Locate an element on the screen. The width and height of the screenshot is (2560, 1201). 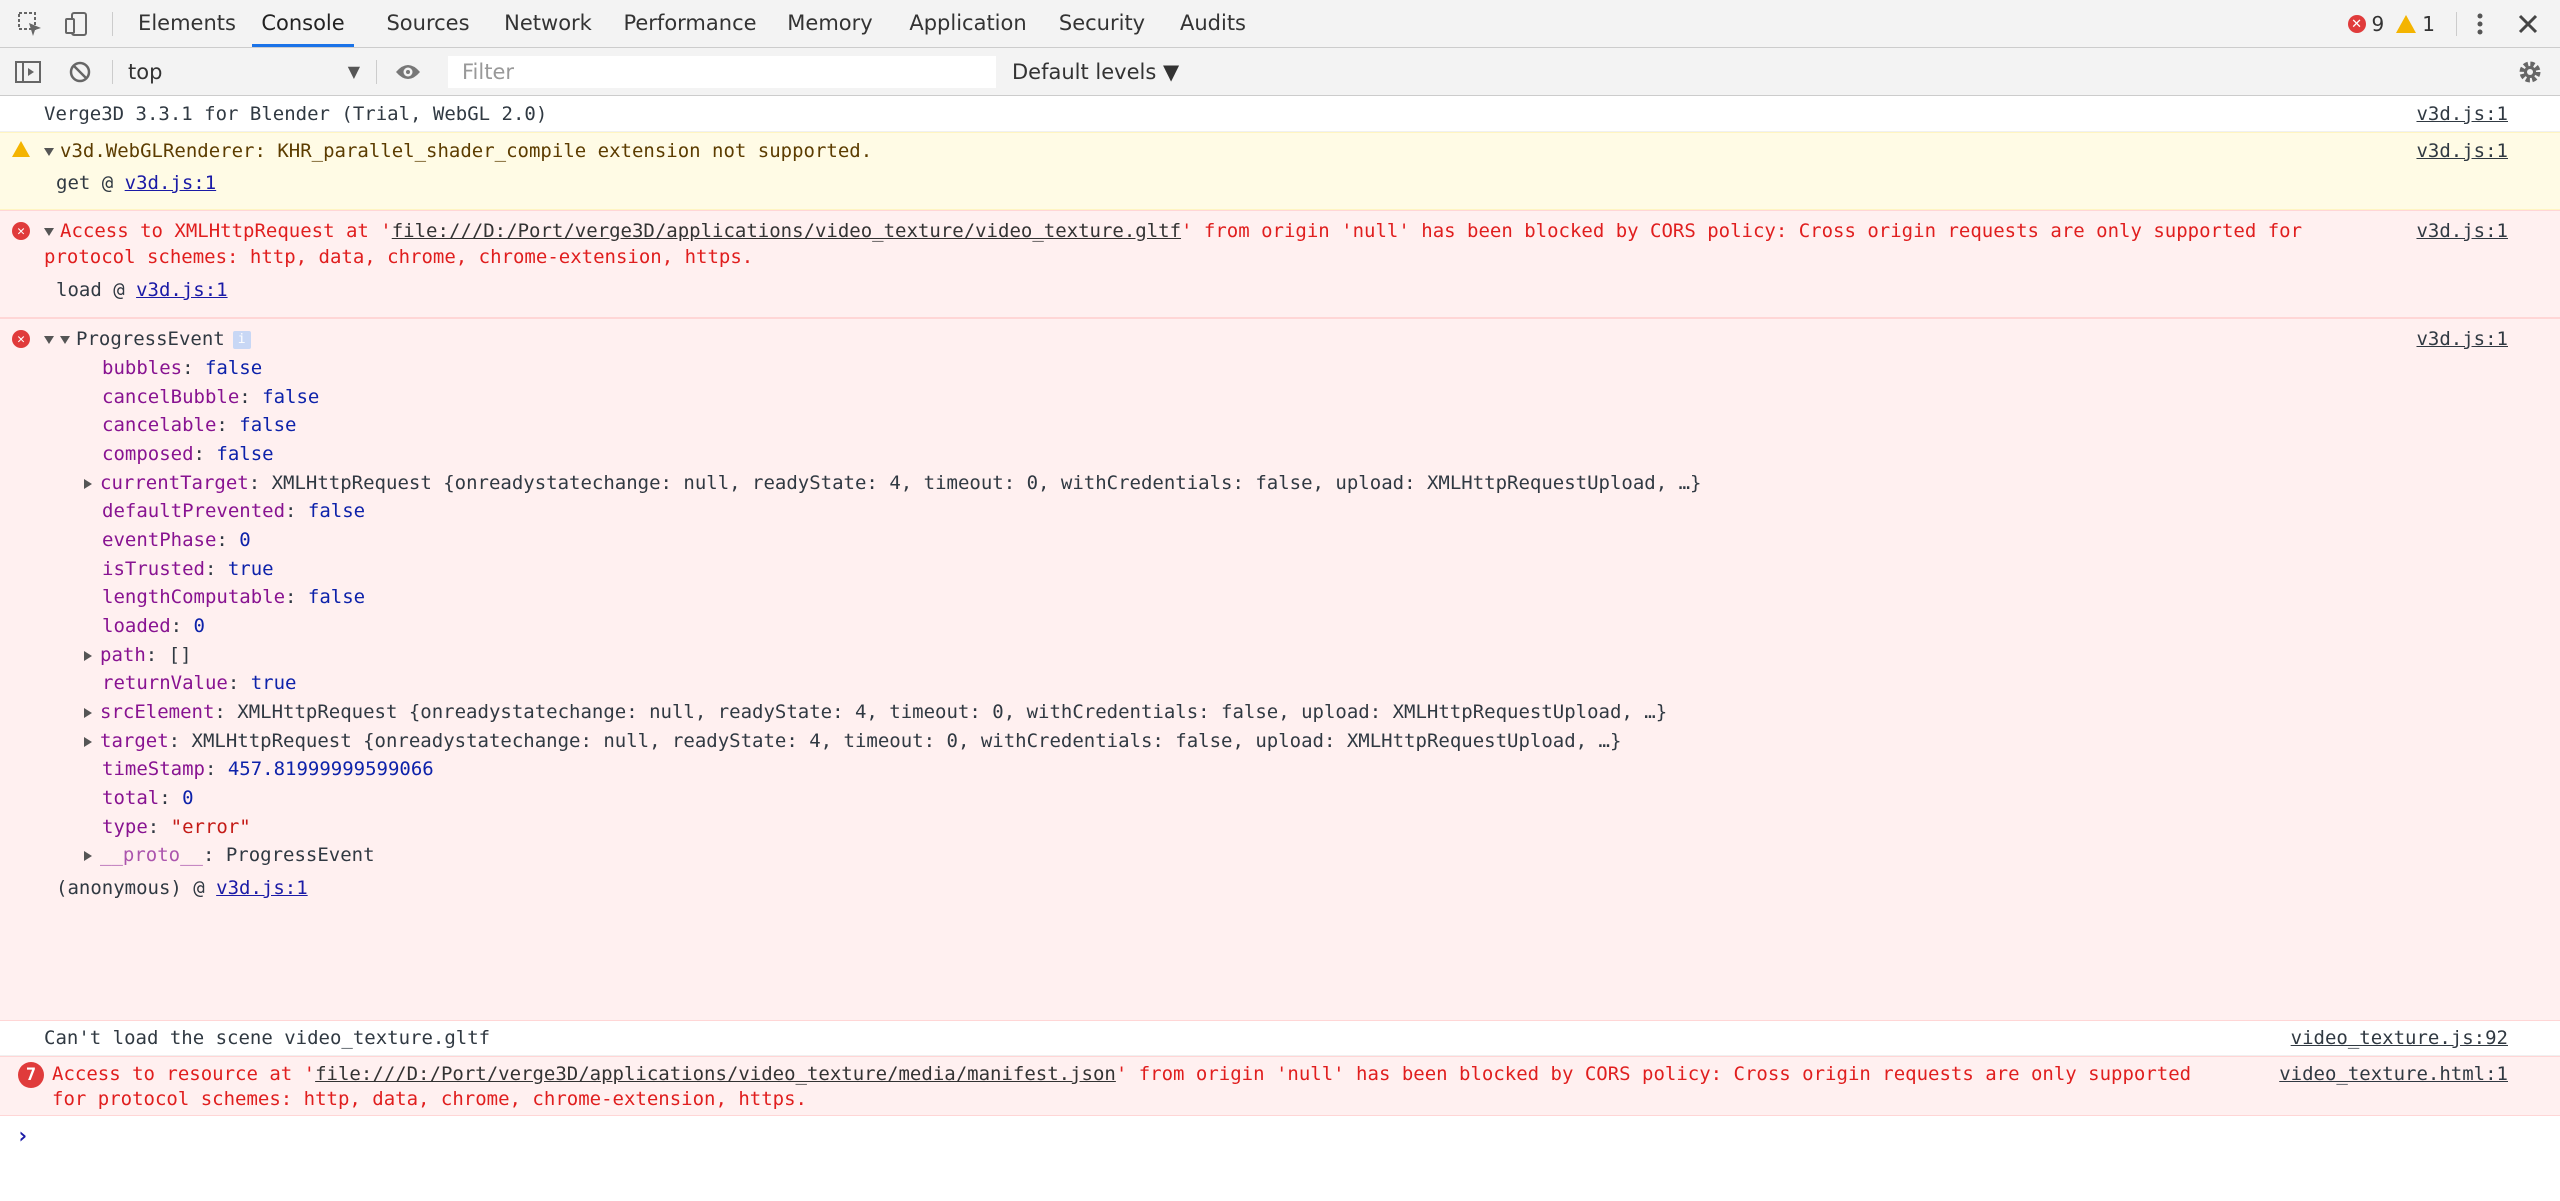
property-total: total: 0 is located at coordinates (148, 798).